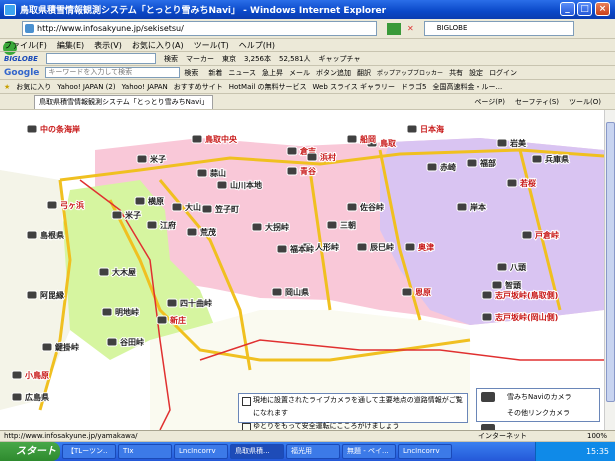 Image resolution: width=615 pixels, height=461 pixels. Describe the element at coordinates (198, 87) in the screenshot. I see `fav-item: おすすめサイト` at that location.